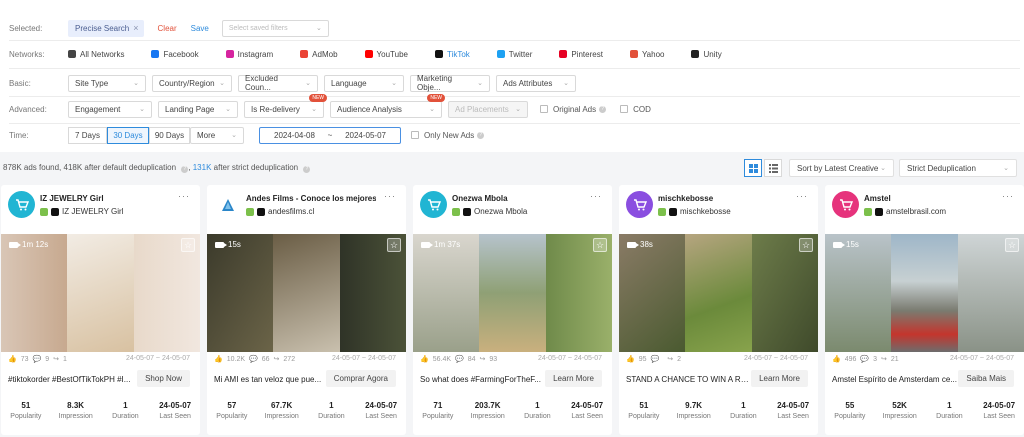  Describe the element at coordinates (662, 211) in the screenshot. I see `android-icon` at that location.